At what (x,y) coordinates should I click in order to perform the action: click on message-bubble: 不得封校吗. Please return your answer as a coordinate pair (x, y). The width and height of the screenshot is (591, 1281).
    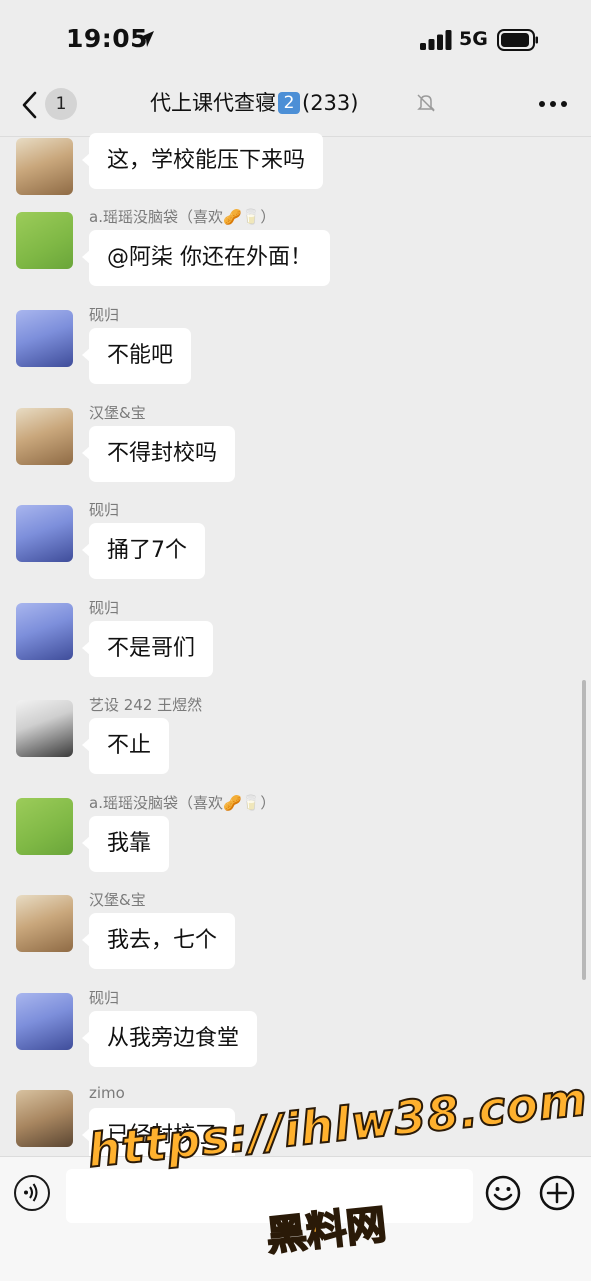
    Looking at the image, I should click on (158, 454).